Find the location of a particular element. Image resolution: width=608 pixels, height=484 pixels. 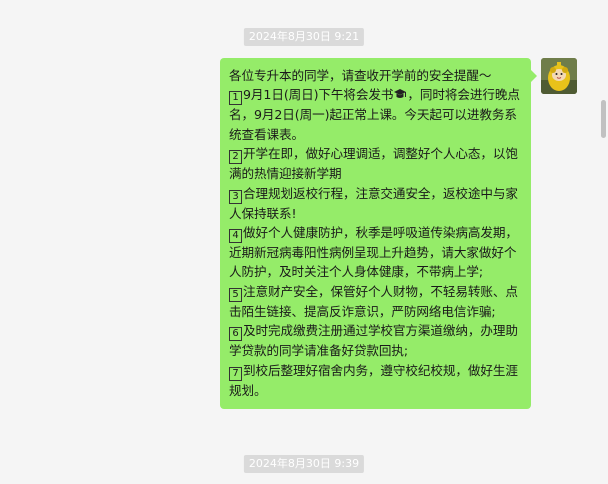

number-badge-5: 5 is located at coordinates (235, 294).